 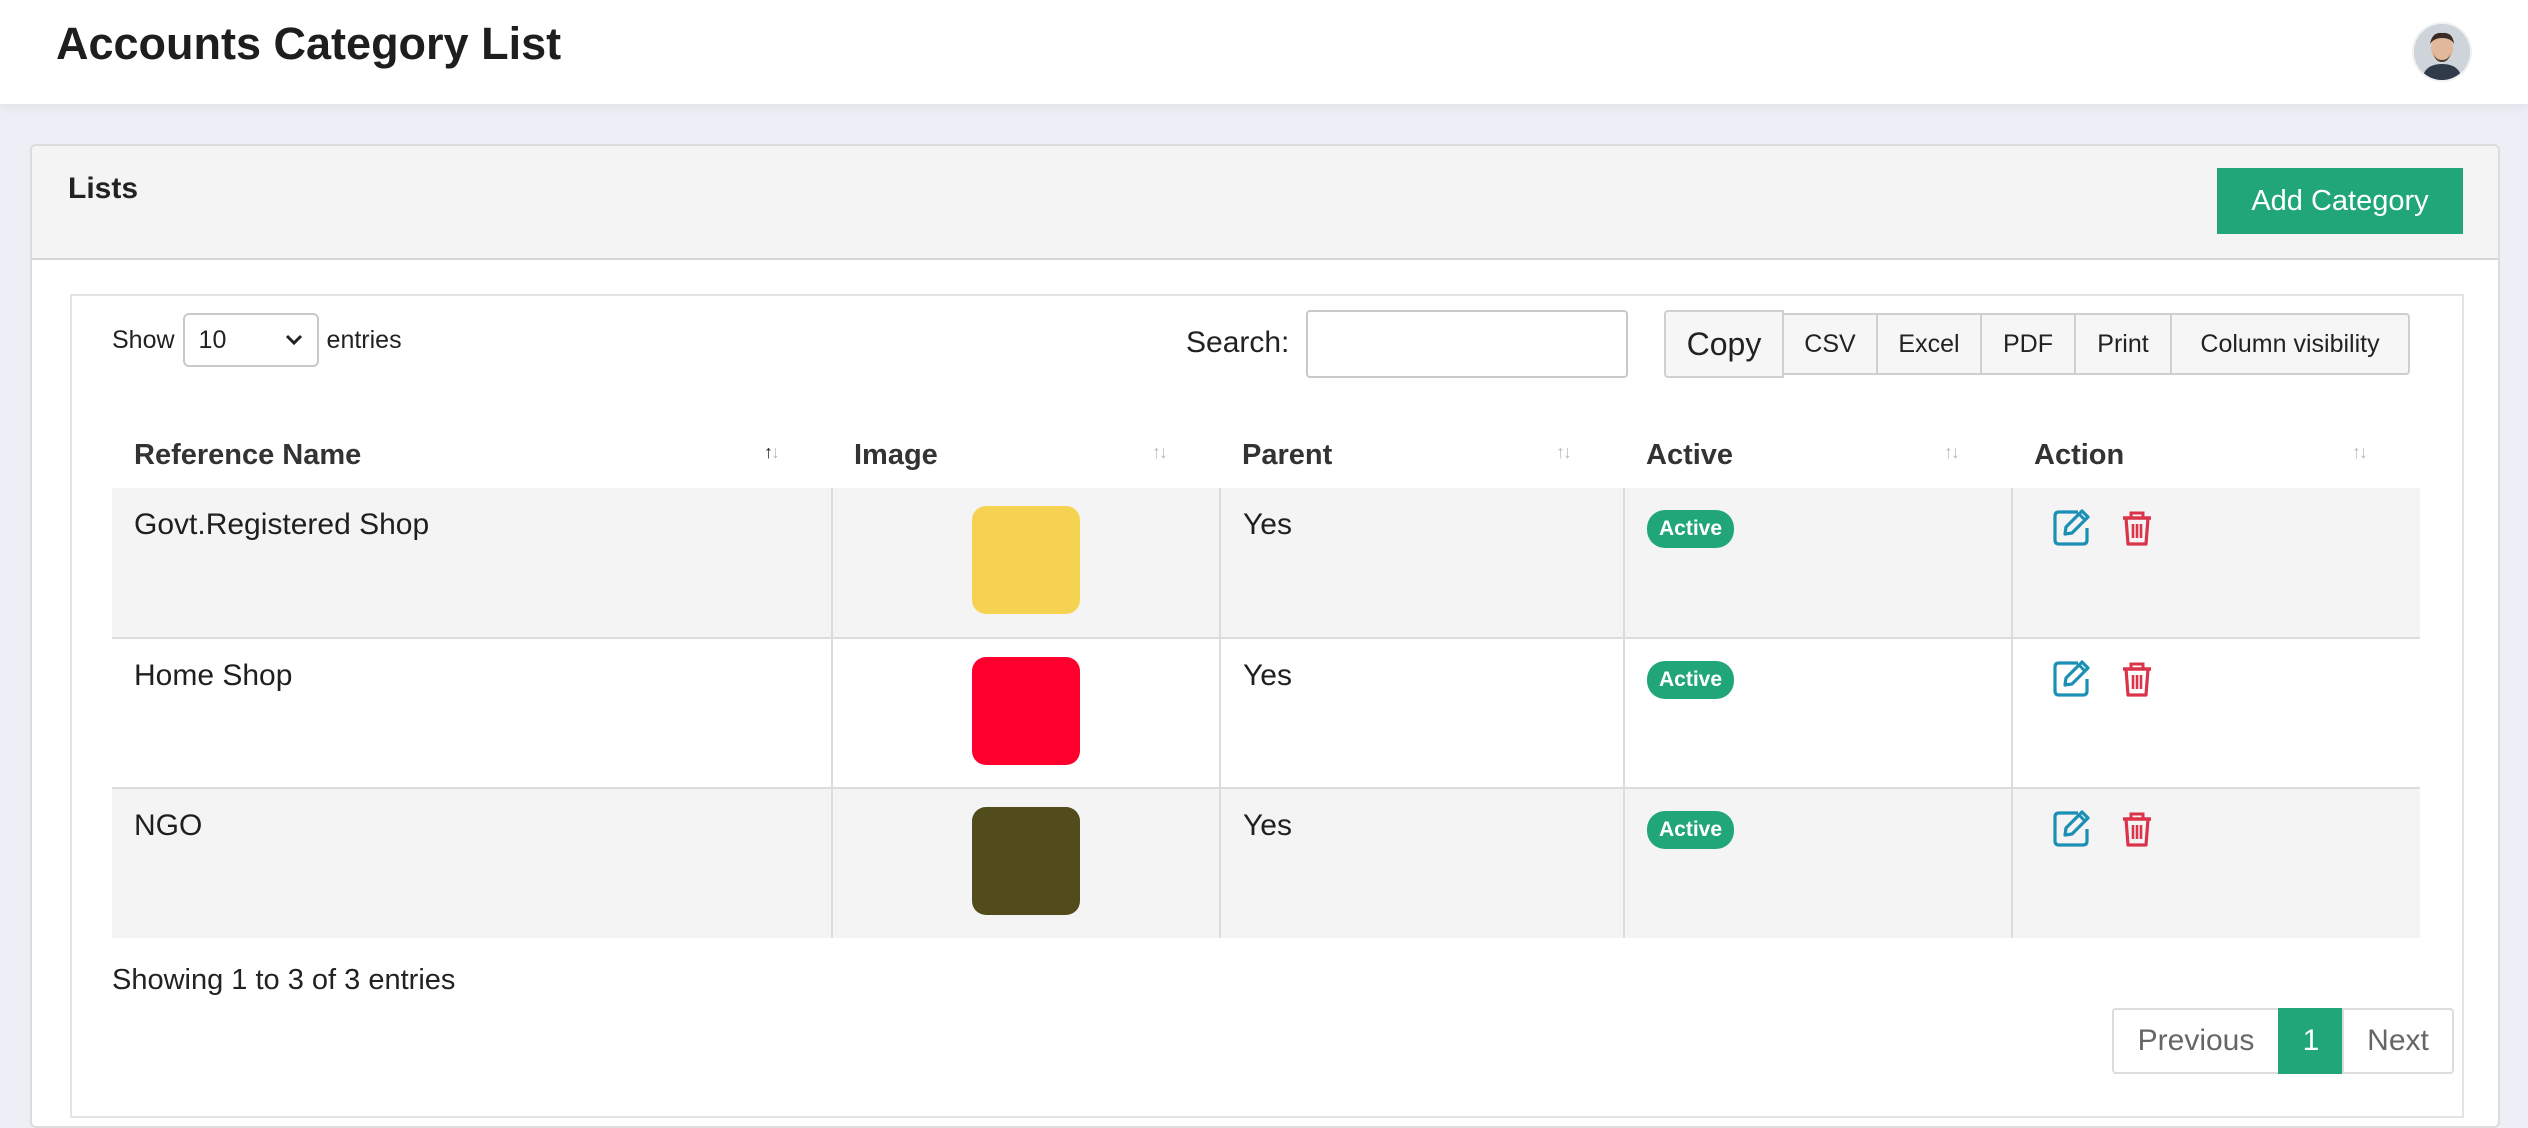 What do you see at coordinates (2123, 344) in the screenshot?
I see `print-button: Print` at bounding box center [2123, 344].